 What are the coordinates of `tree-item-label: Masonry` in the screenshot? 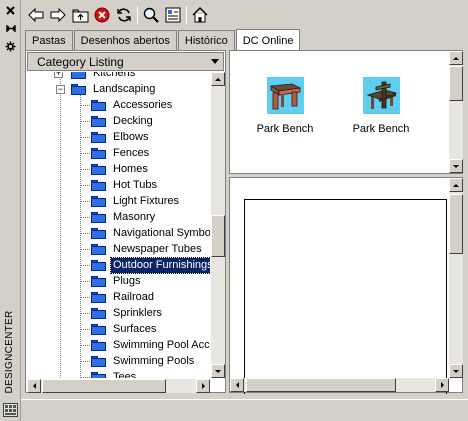 It's located at (134, 216).